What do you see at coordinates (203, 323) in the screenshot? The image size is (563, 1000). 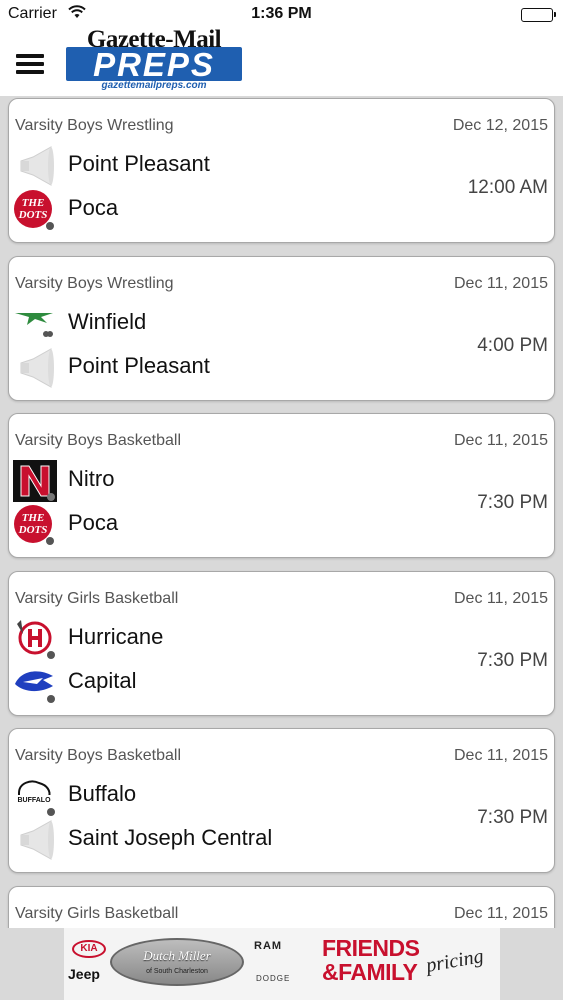 I see `home-team-row: Winfield` at bounding box center [203, 323].